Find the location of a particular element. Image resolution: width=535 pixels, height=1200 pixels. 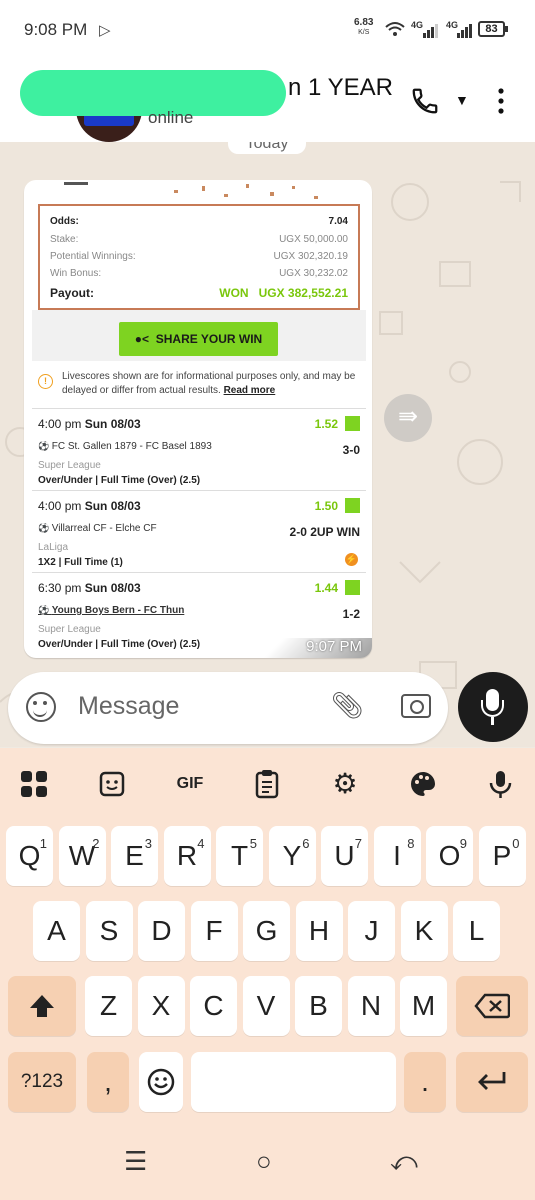

key-hint: 4 is located at coordinates (201, 843).